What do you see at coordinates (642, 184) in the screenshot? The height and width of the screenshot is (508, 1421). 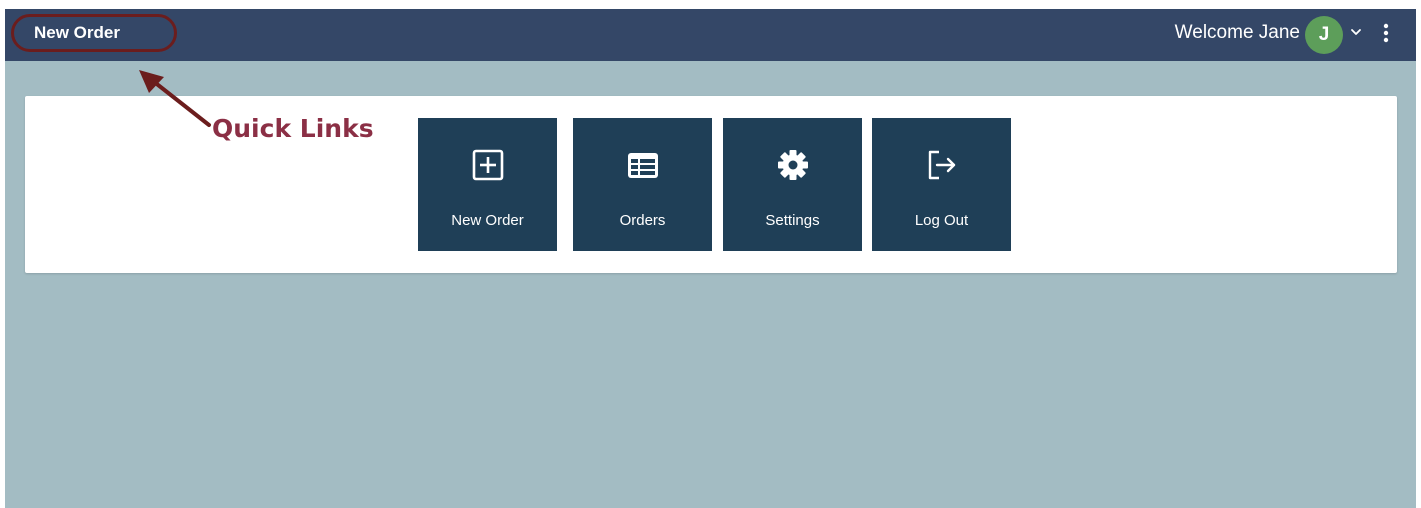 I see `tile-orders: Orders` at bounding box center [642, 184].